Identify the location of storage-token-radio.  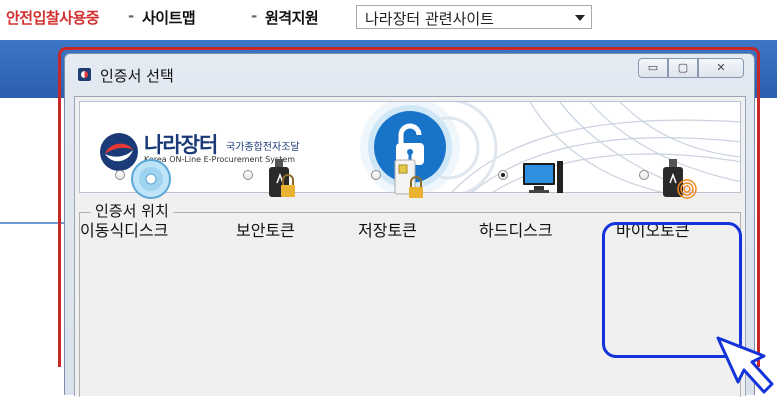
(376, 175).